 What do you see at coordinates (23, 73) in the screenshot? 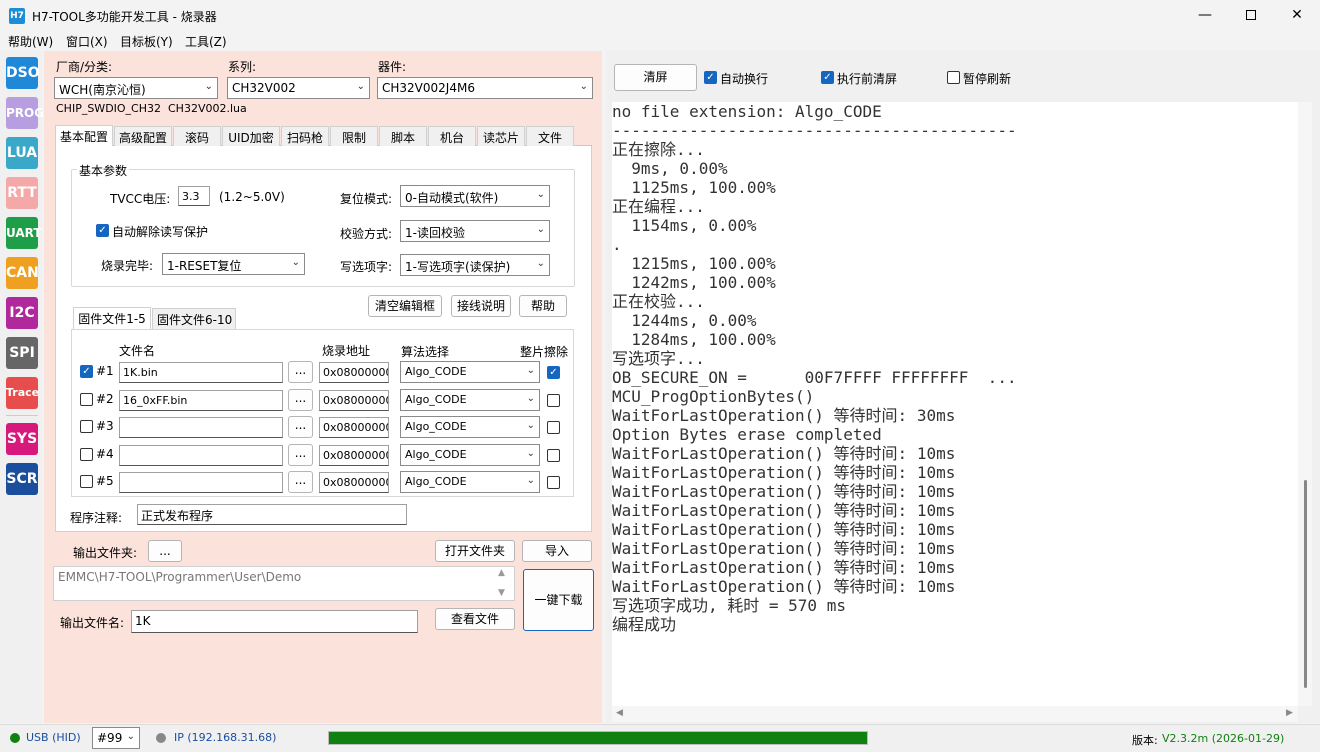
I see `sidebar-dso-button: DSO` at bounding box center [23, 73].